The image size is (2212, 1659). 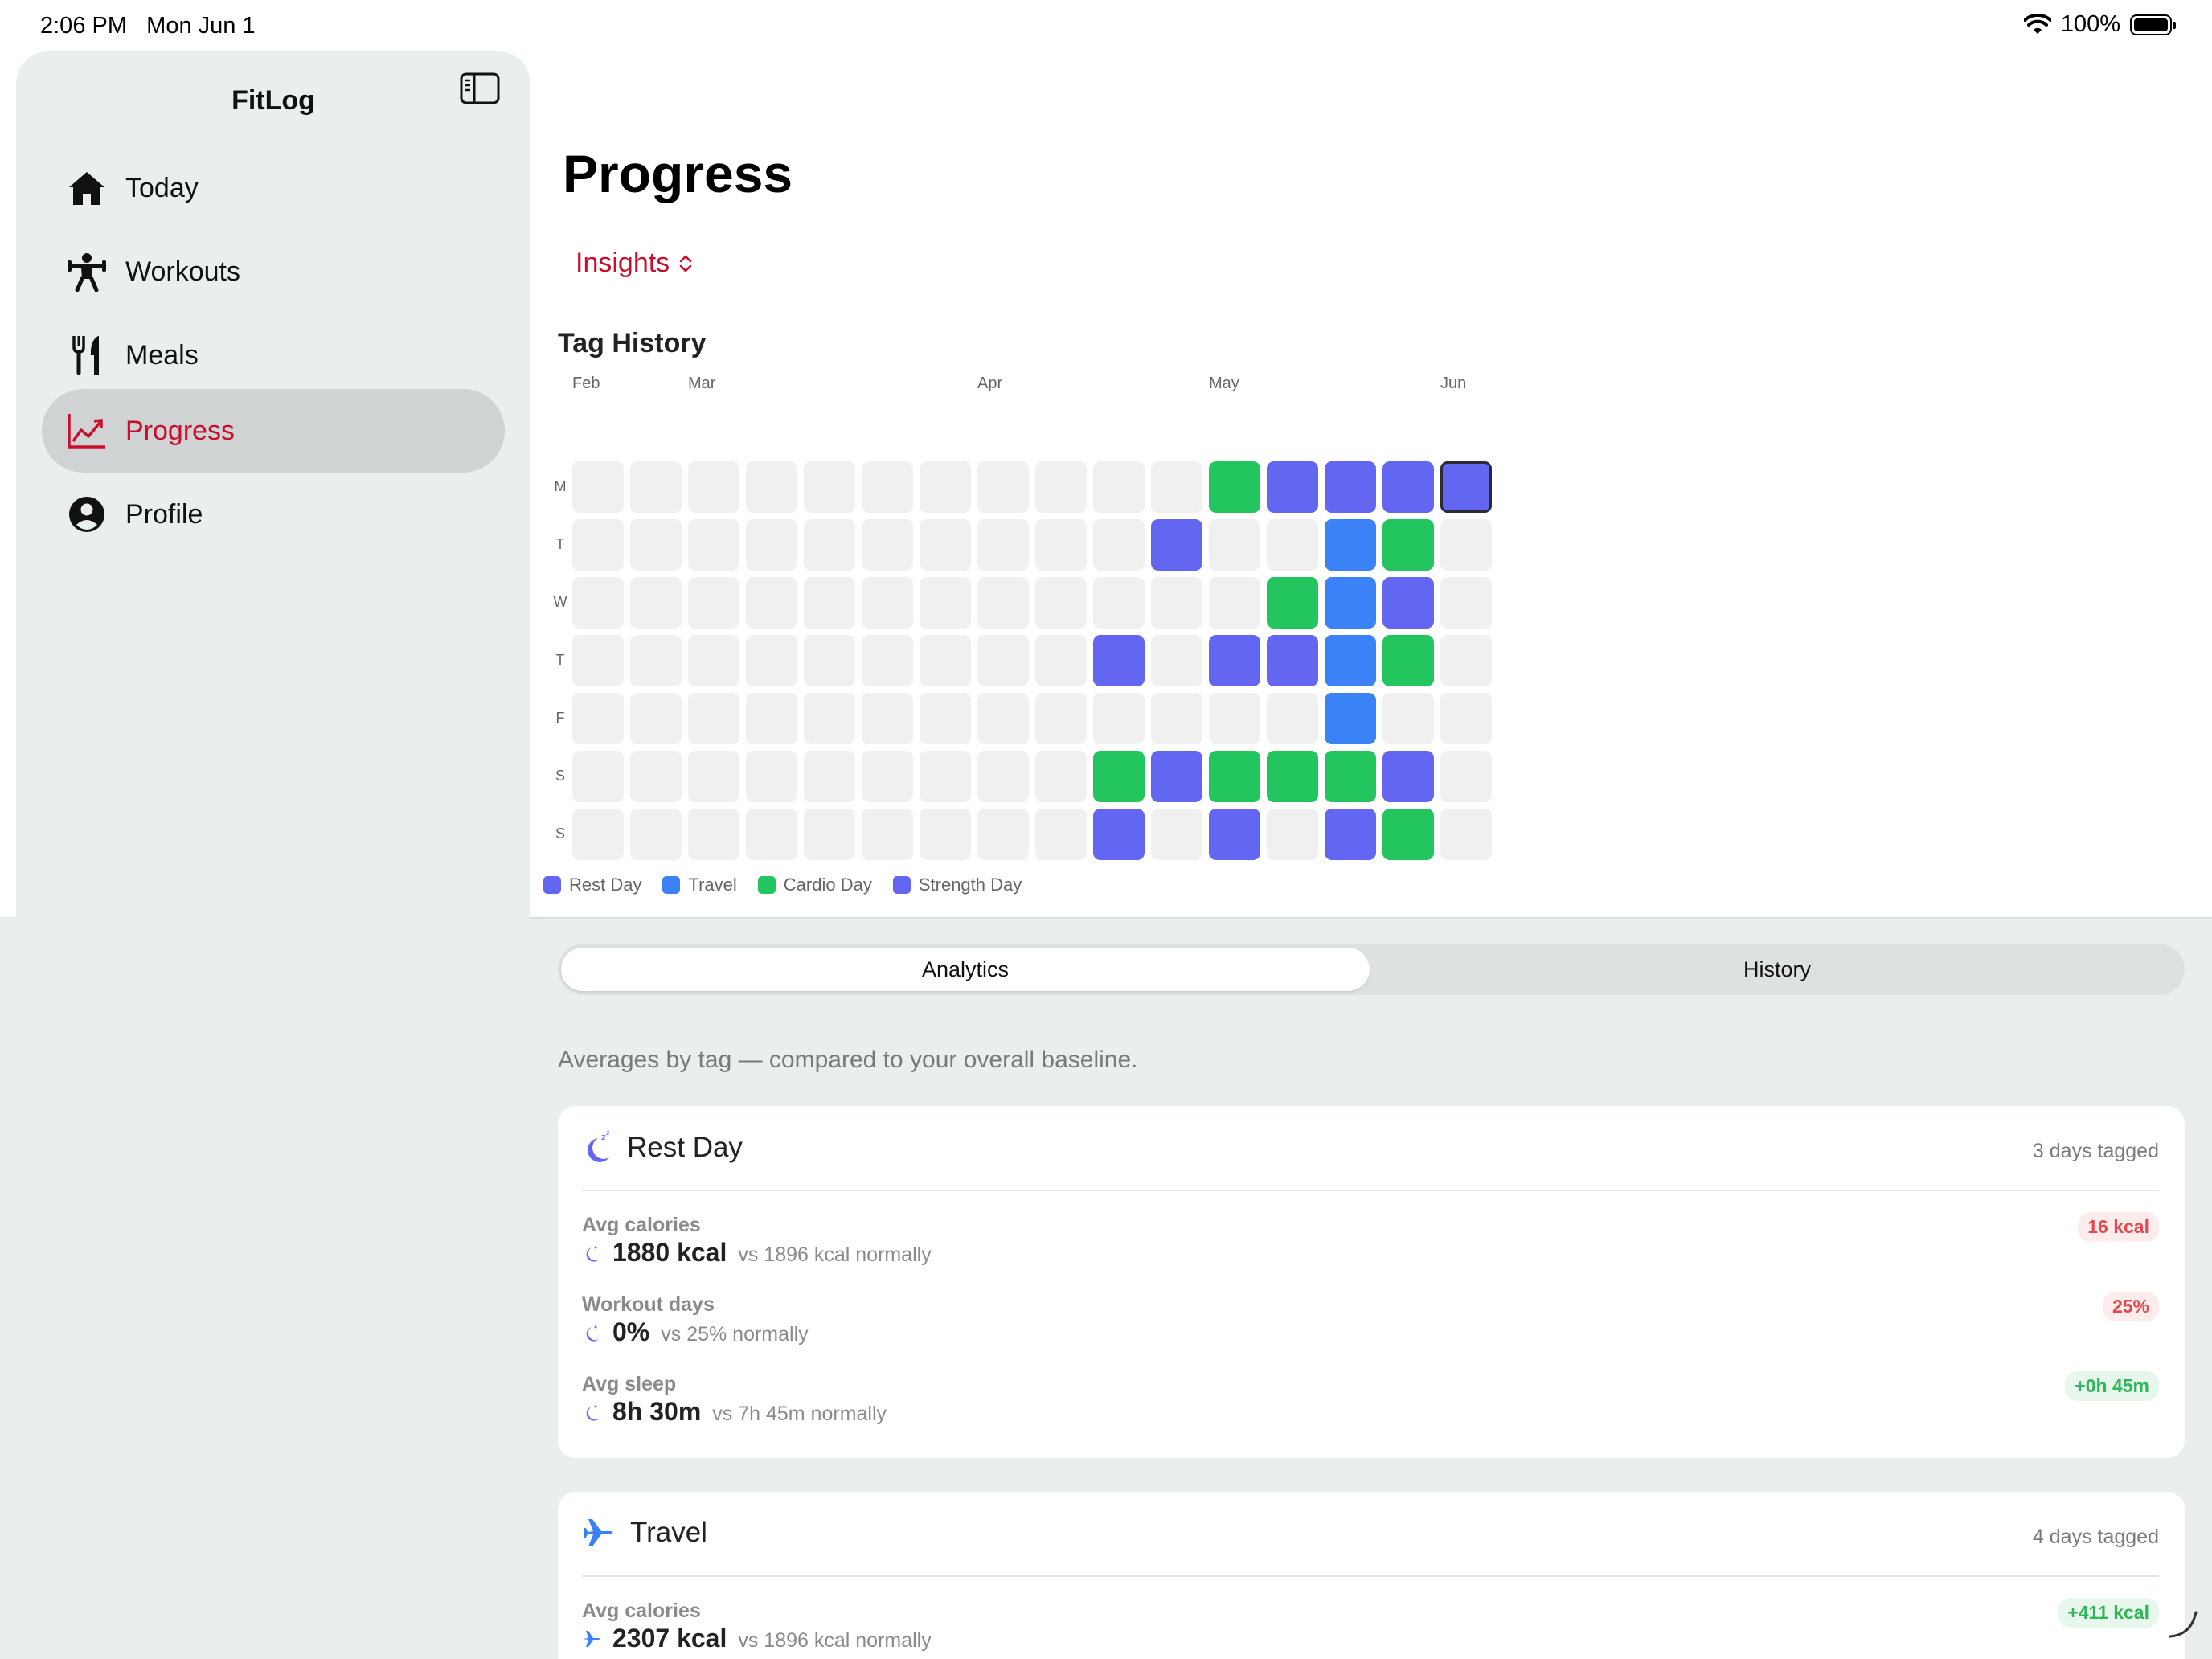 I want to click on sidebar-toggle-icon, so click(x=480, y=88).